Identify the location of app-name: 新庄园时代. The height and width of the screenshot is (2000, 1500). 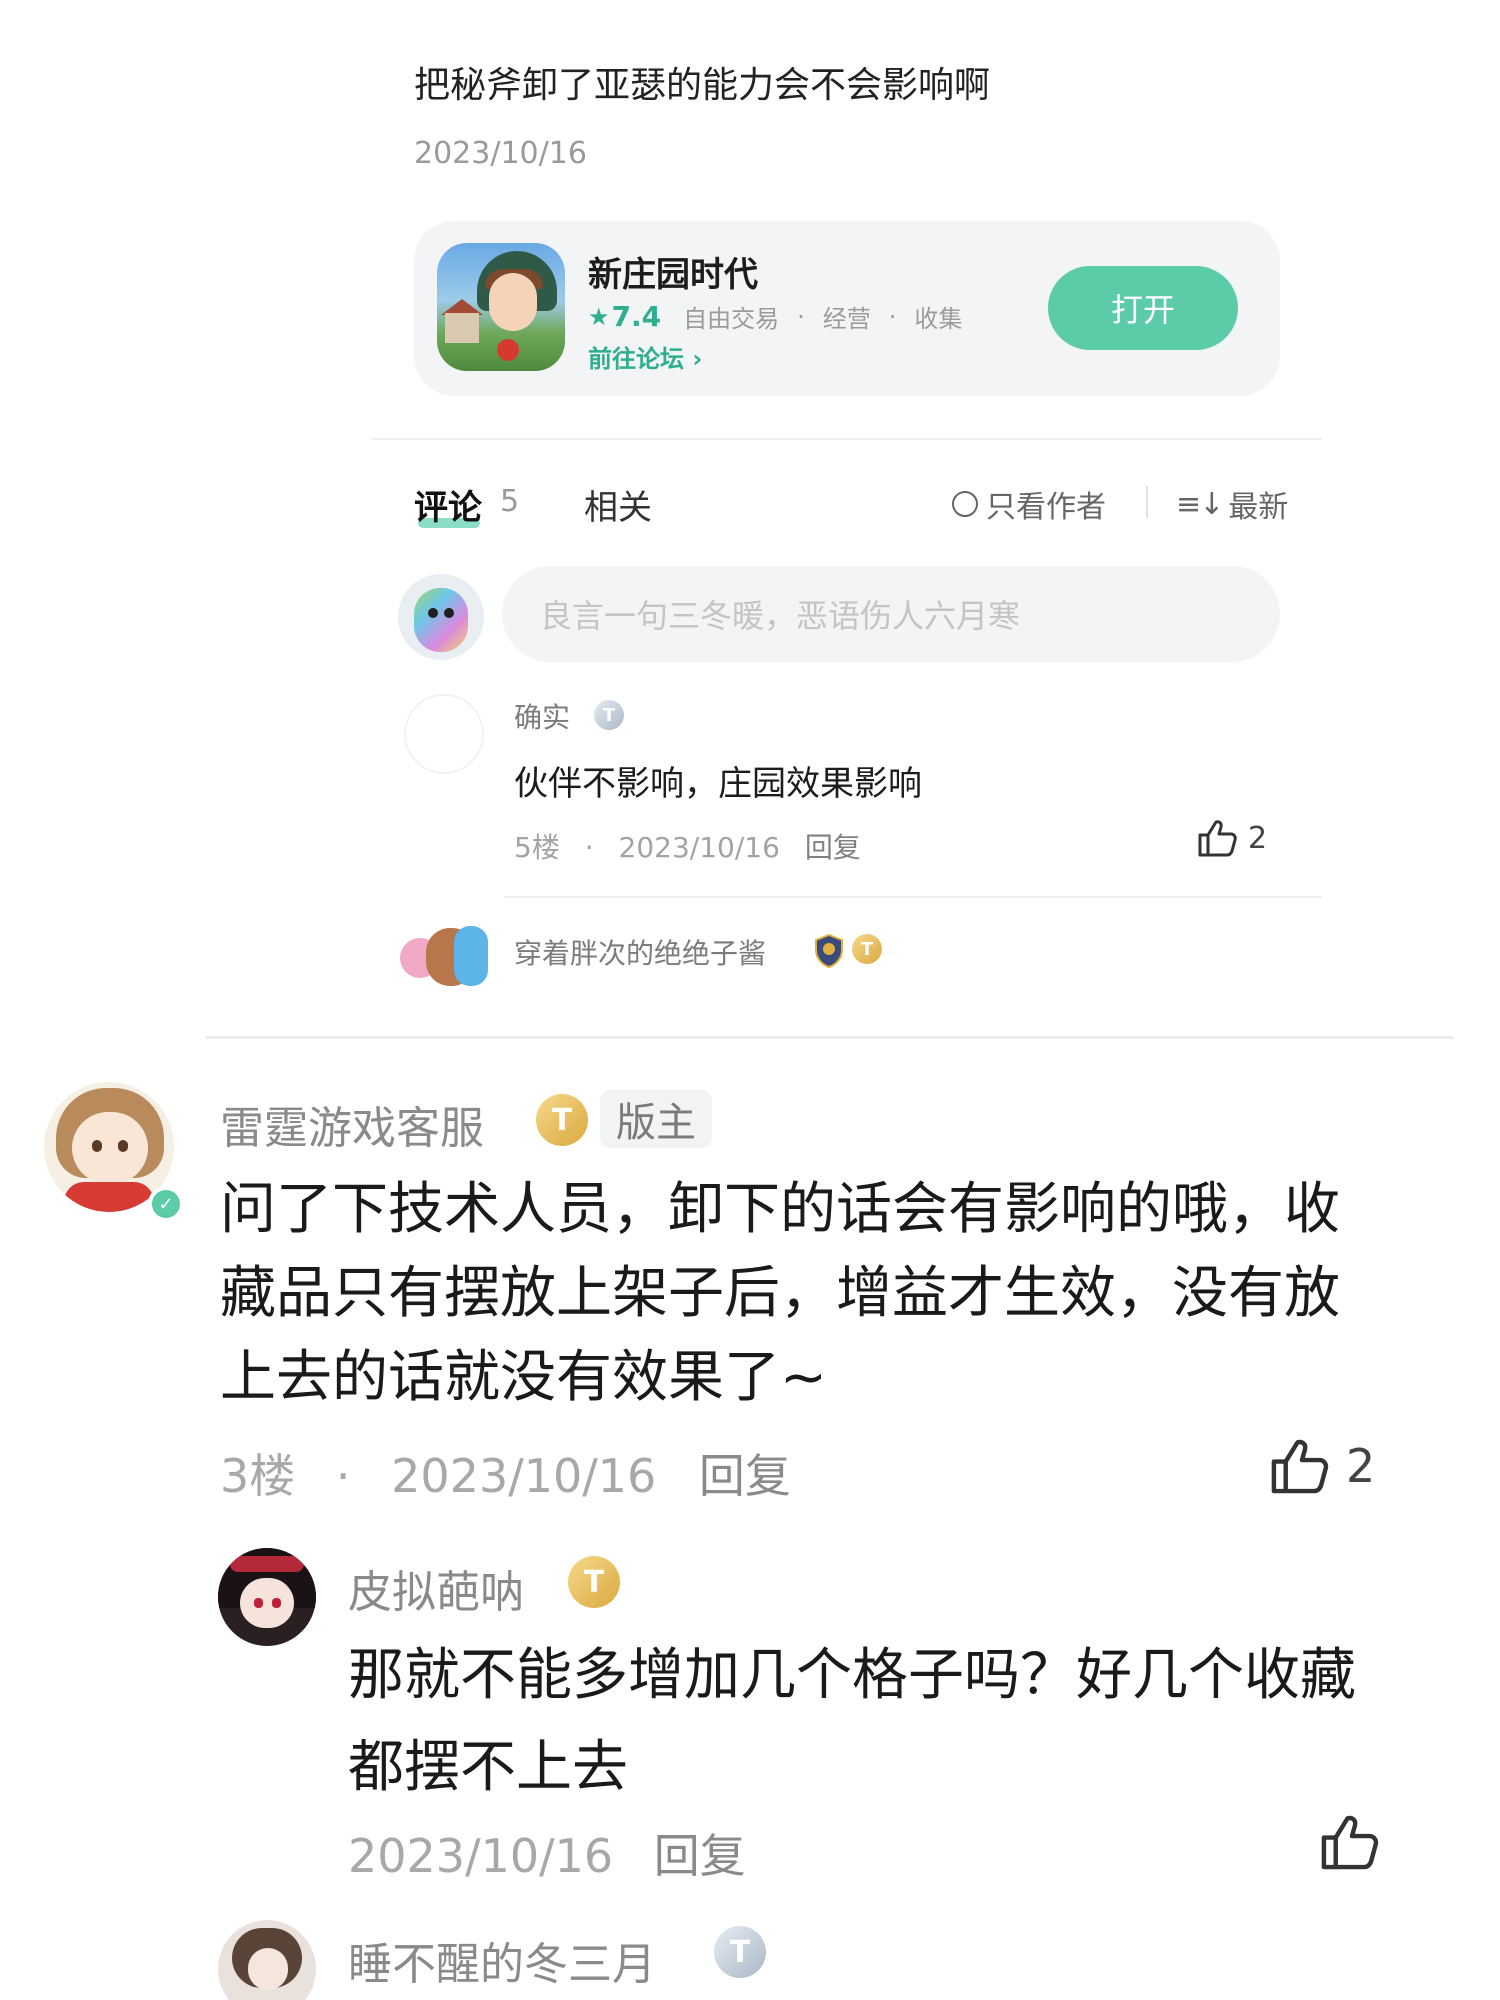
(673, 271).